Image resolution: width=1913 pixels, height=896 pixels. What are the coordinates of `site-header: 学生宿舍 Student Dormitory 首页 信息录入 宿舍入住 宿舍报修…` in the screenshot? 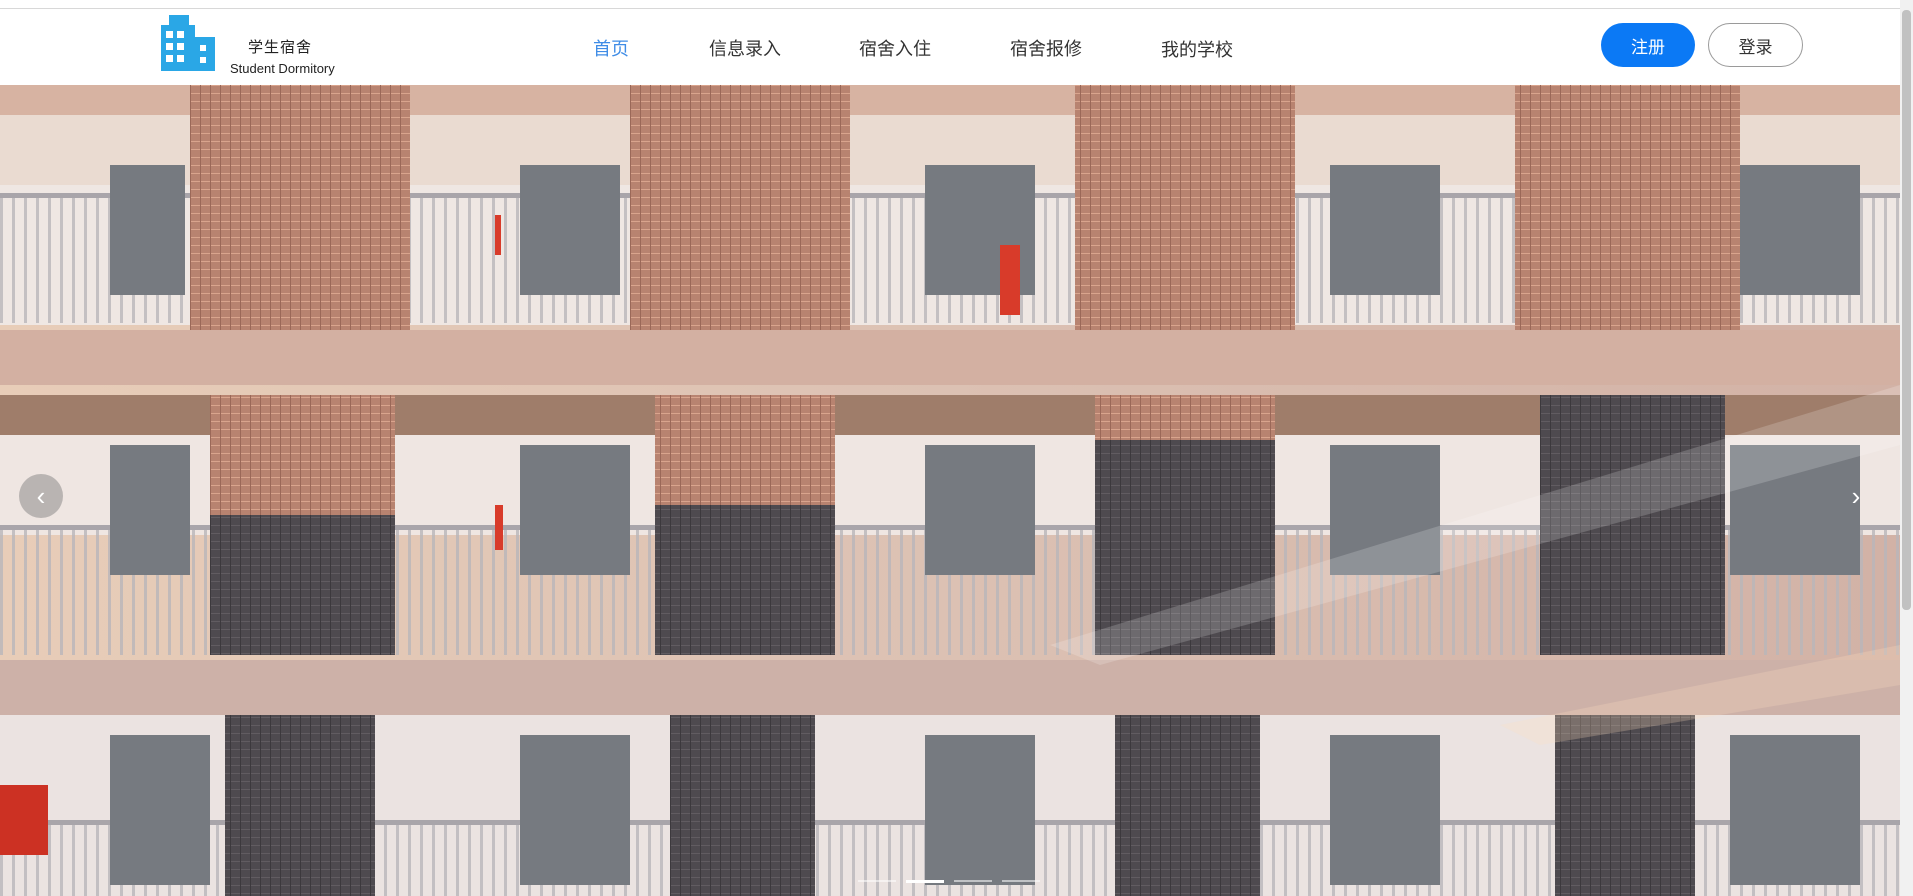 It's located at (950, 47).